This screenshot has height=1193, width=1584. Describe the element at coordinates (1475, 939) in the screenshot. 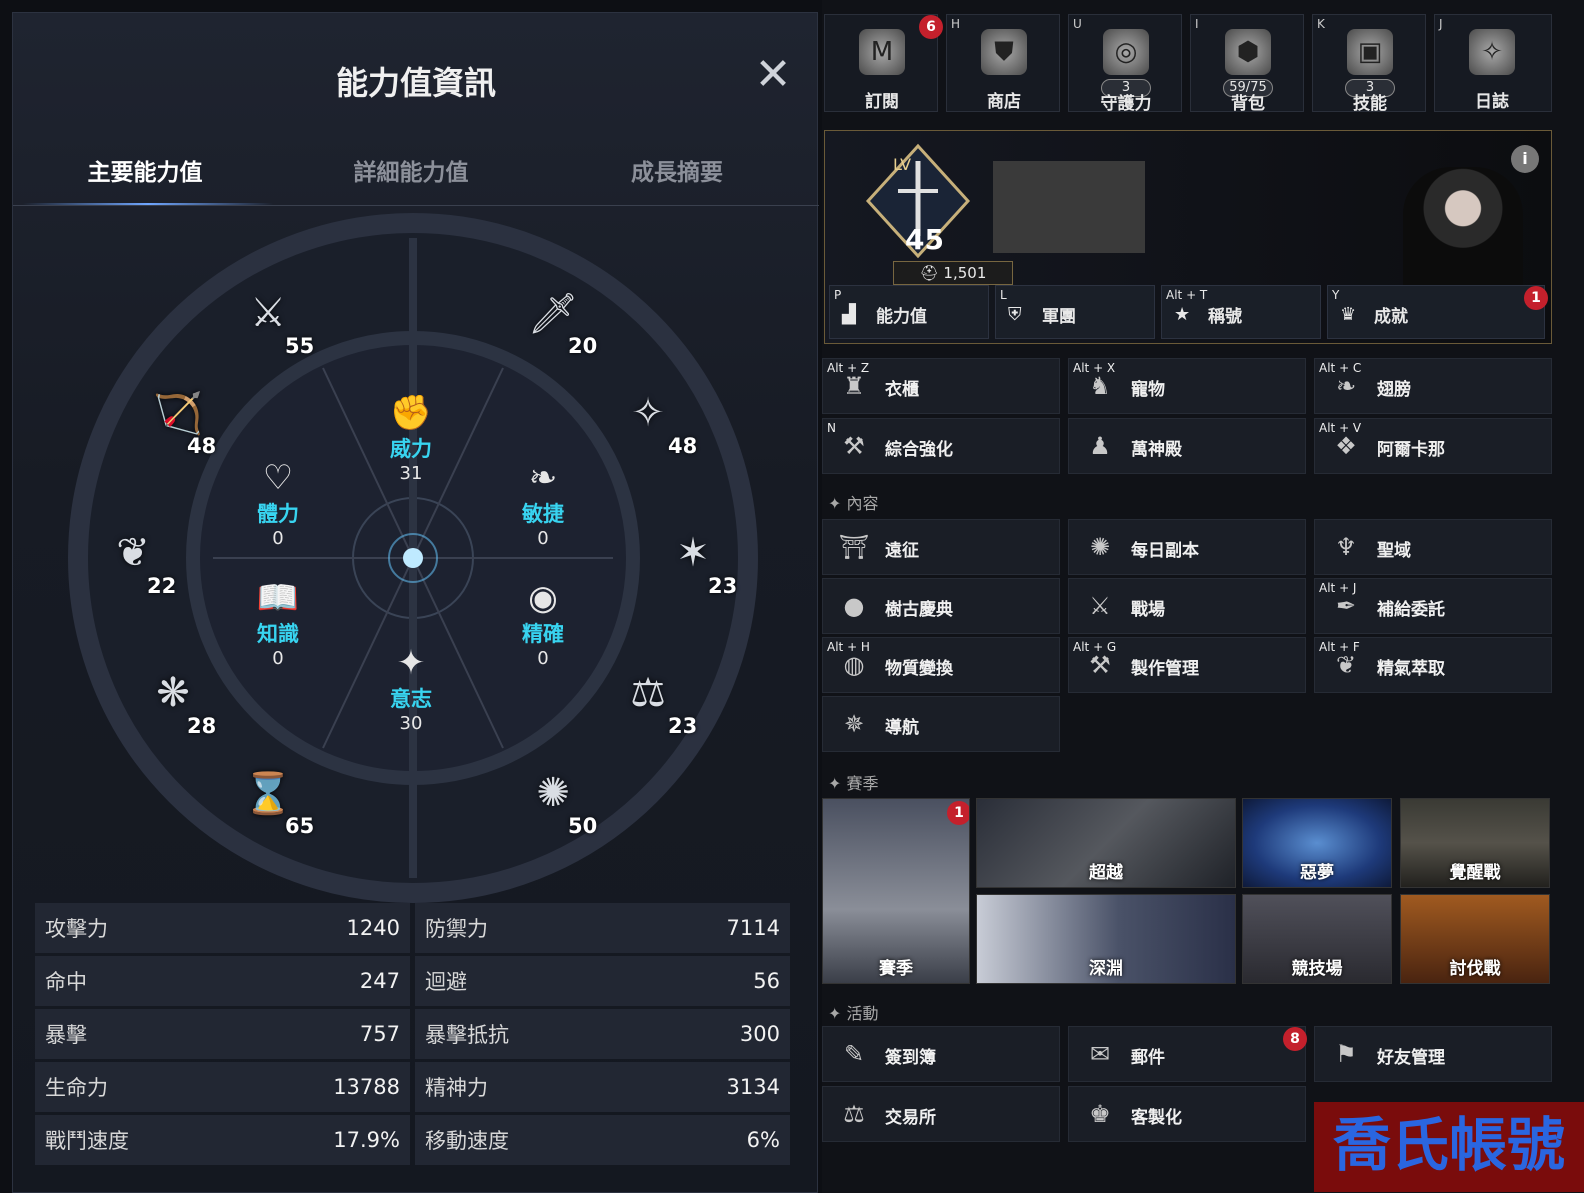

I see `raid-tile: 討伐戰` at that location.